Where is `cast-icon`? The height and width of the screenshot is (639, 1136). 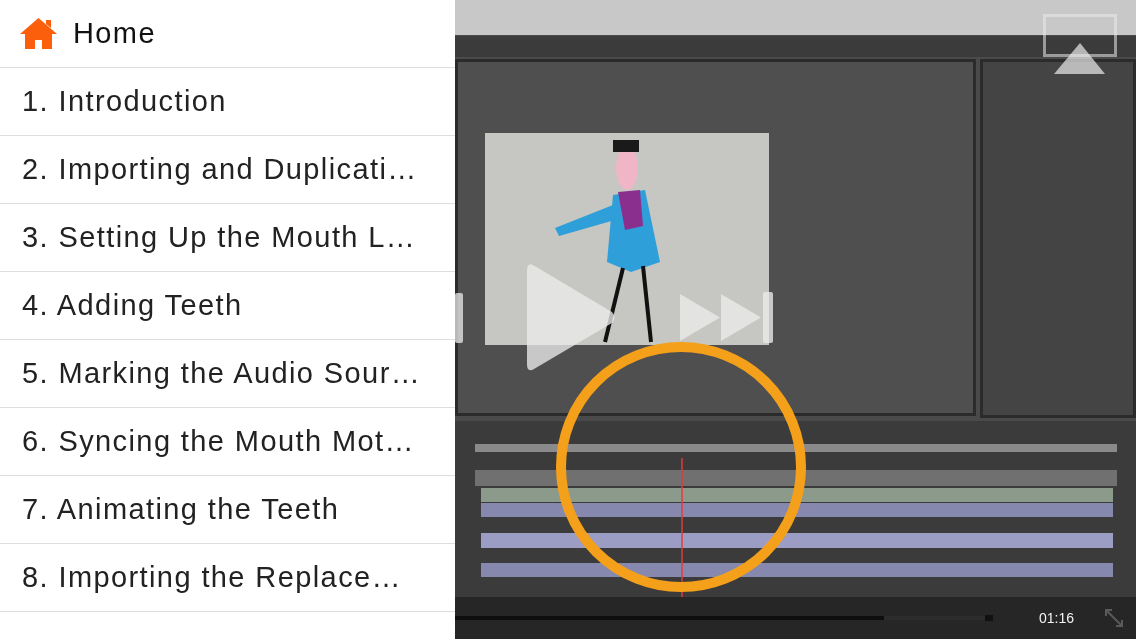 cast-icon is located at coordinates (1080, 44).